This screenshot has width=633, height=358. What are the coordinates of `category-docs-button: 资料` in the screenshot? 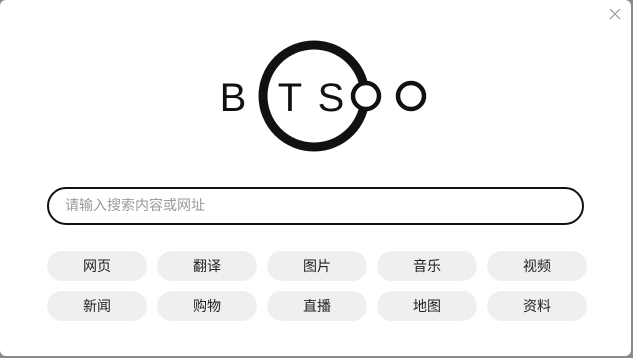 It's located at (537, 306).